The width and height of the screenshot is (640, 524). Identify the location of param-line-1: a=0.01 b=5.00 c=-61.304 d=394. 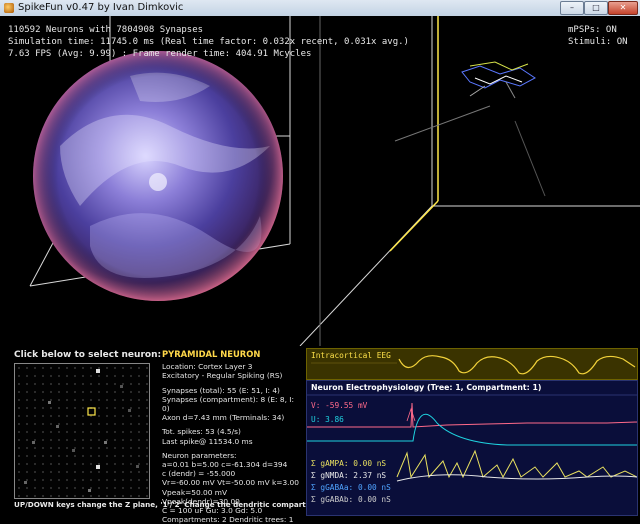
(225, 465).